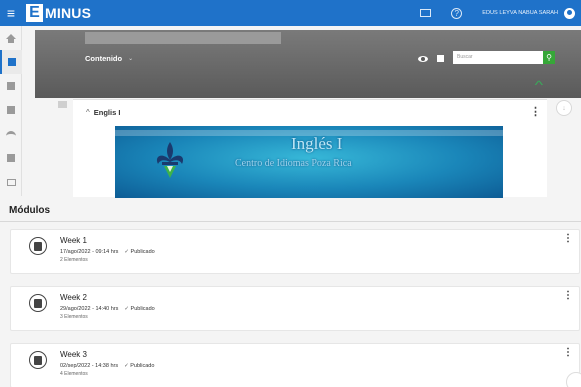 Image resolution: width=581 pixels, height=387 pixels. What do you see at coordinates (423, 58) in the screenshot?
I see `eye-icon` at bounding box center [423, 58].